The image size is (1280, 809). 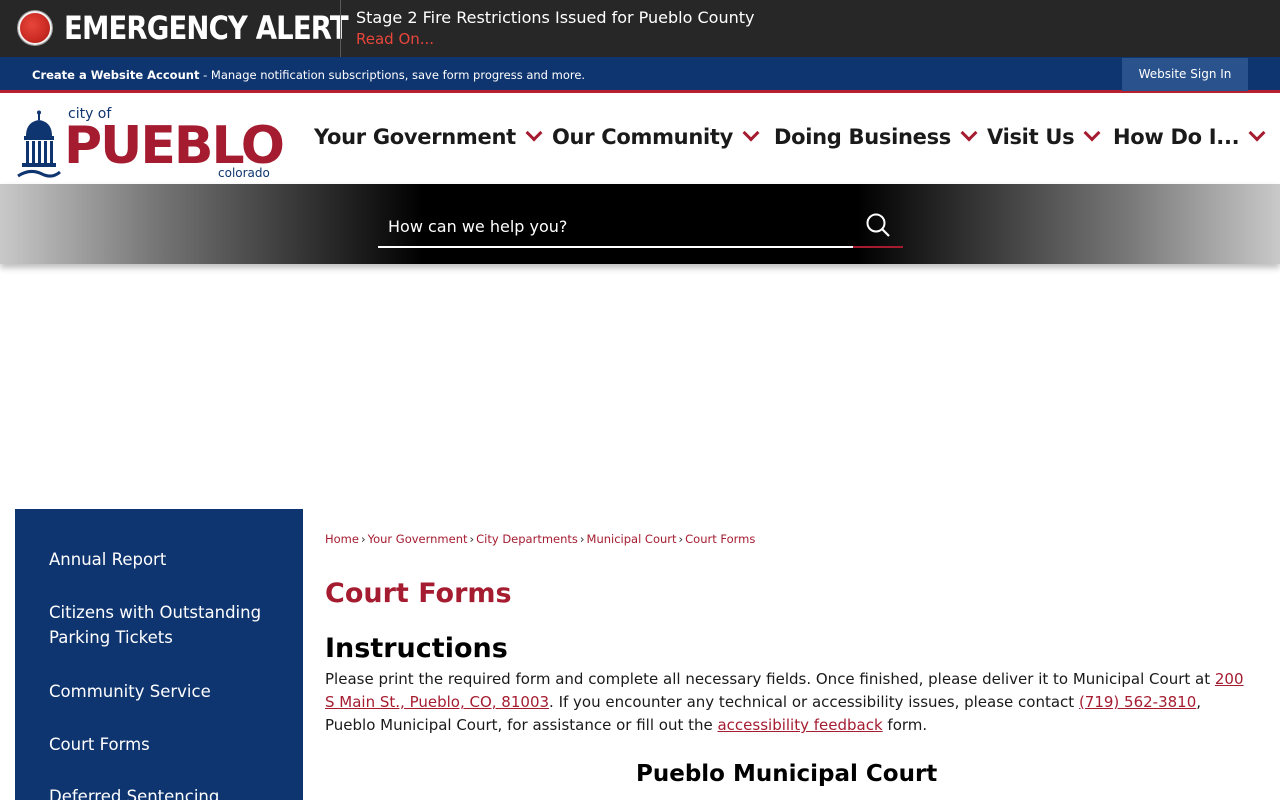 I want to click on breadcrumb-city-departments: City Departments, so click(x=527, y=539).